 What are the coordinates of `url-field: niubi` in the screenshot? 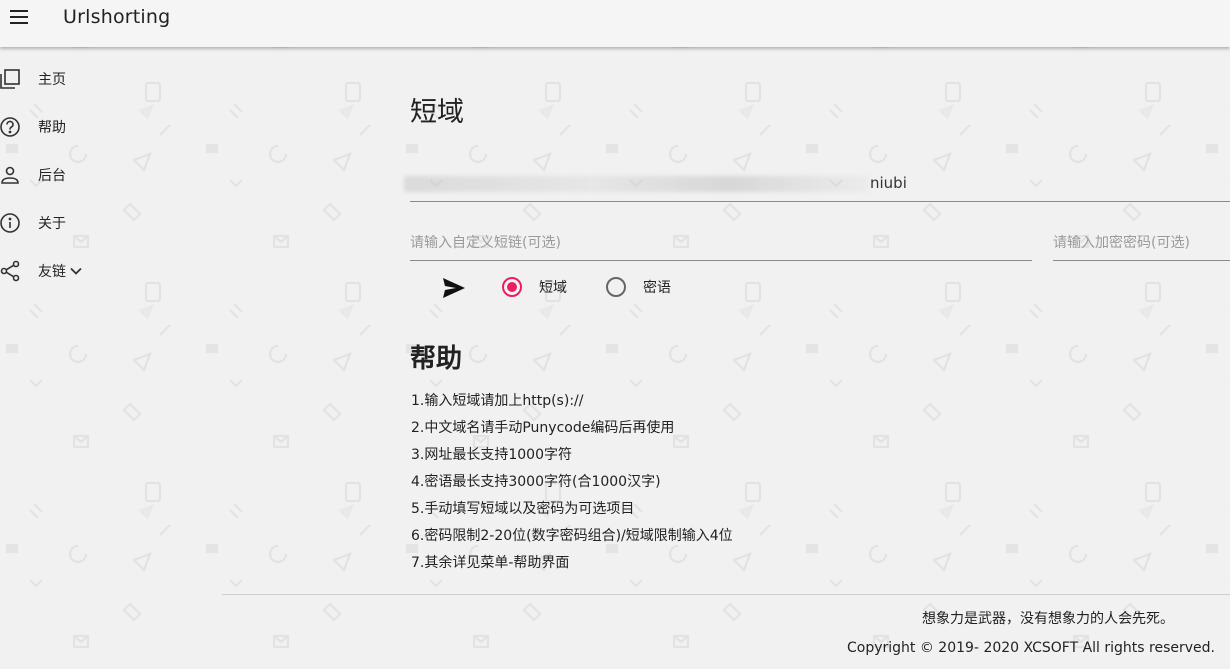 It's located at (817, 183).